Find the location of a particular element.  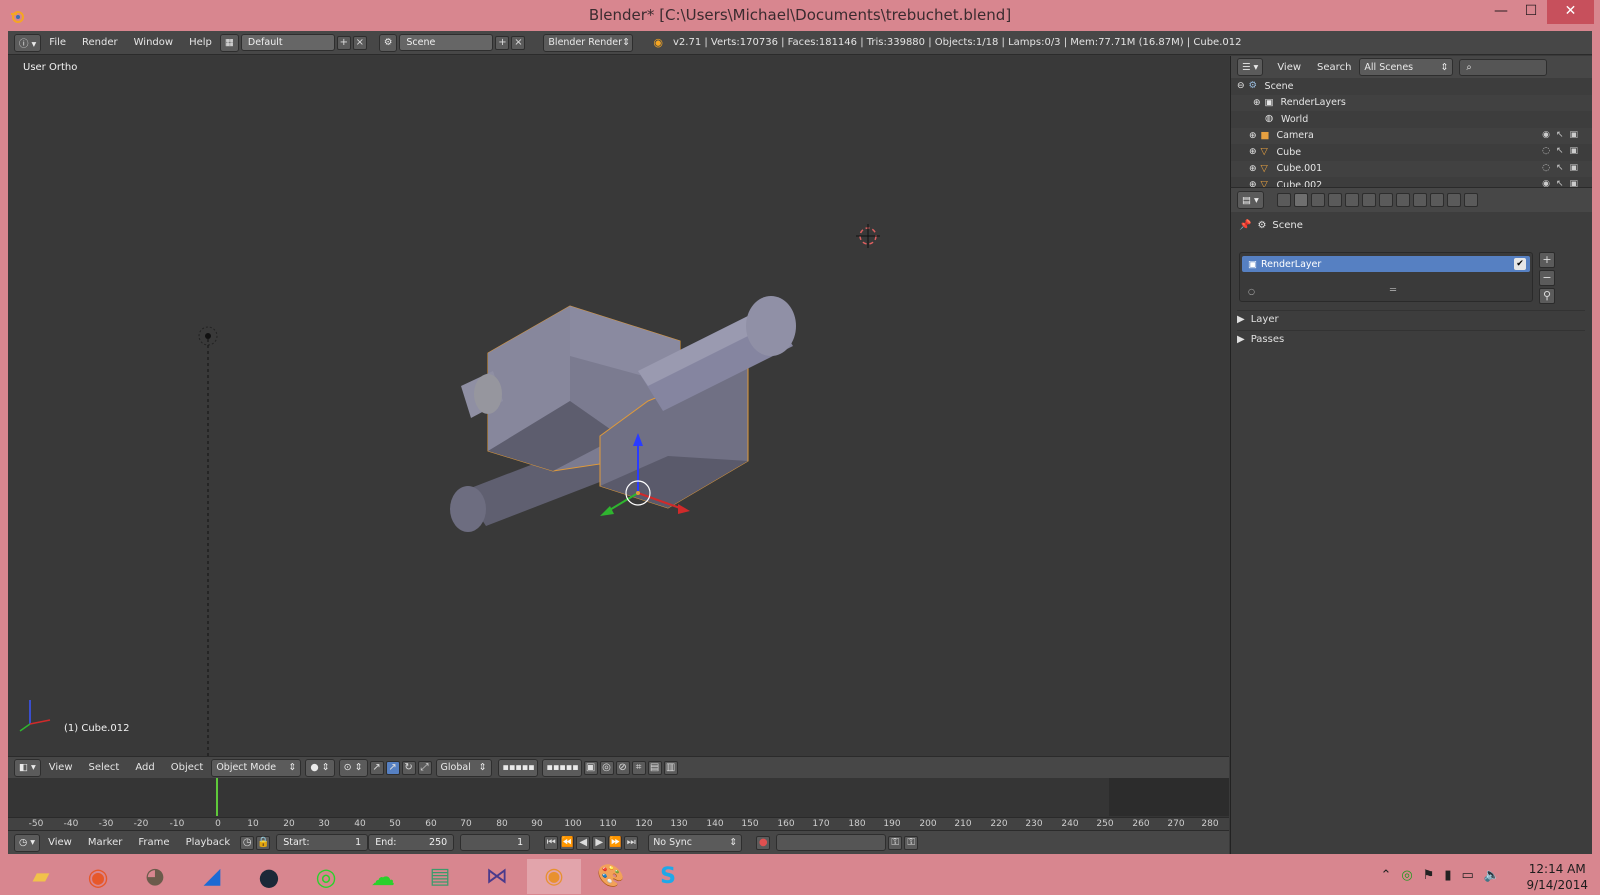

taskbar-app: 🎨 is located at coordinates (611, 876).